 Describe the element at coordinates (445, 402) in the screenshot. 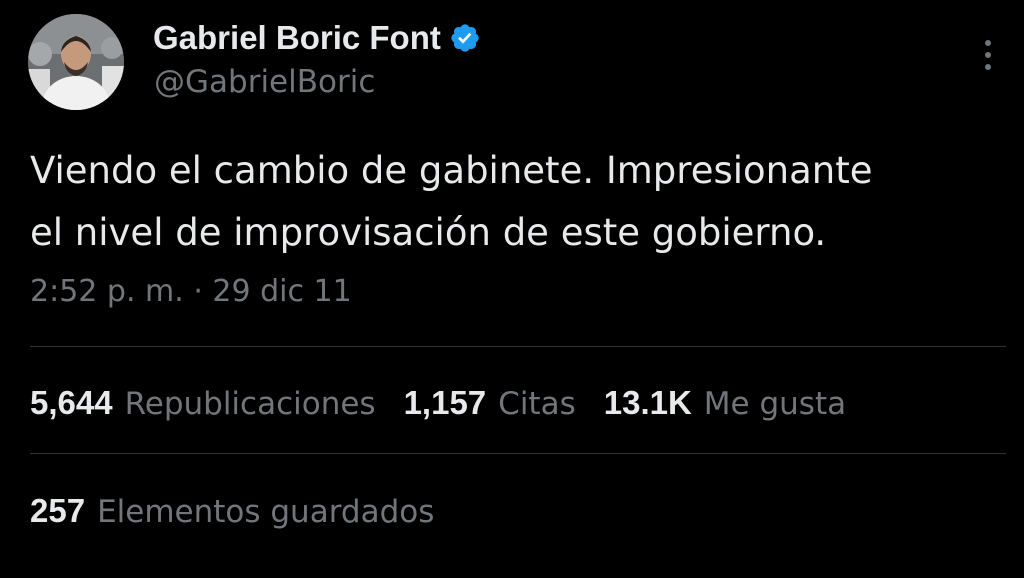

I see `quotes-count: 1,157` at that location.